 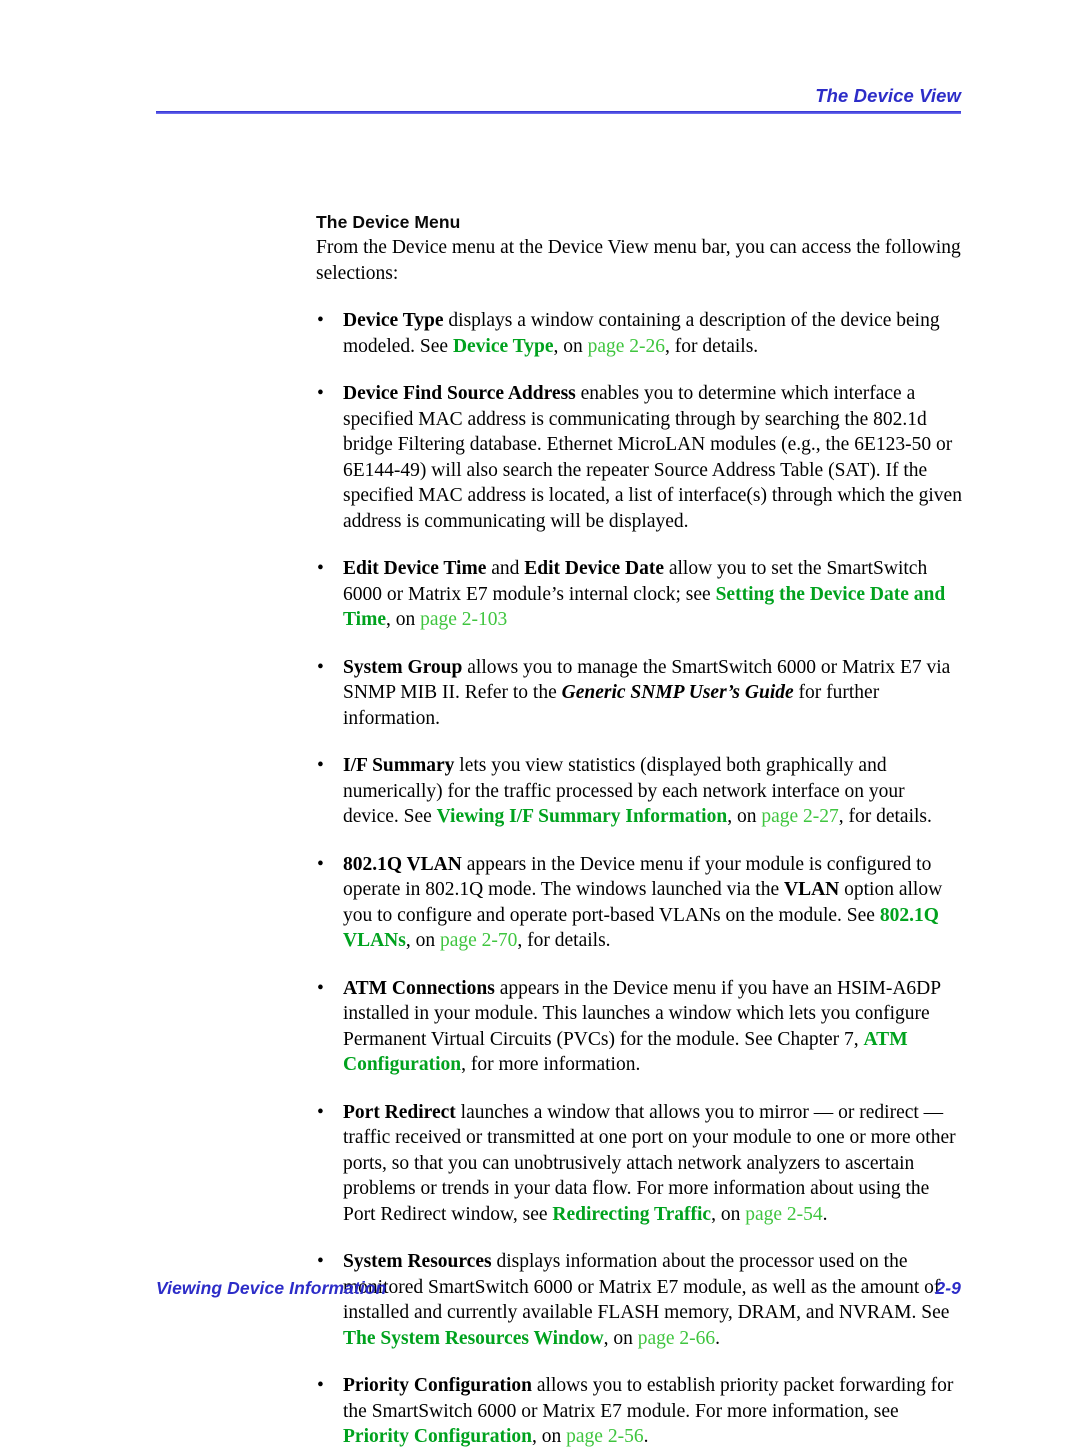 What do you see at coordinates (438, 1385) in the screenshot?
I see `menu-term: Priority Configuration` at bounding box center [438, 1385].